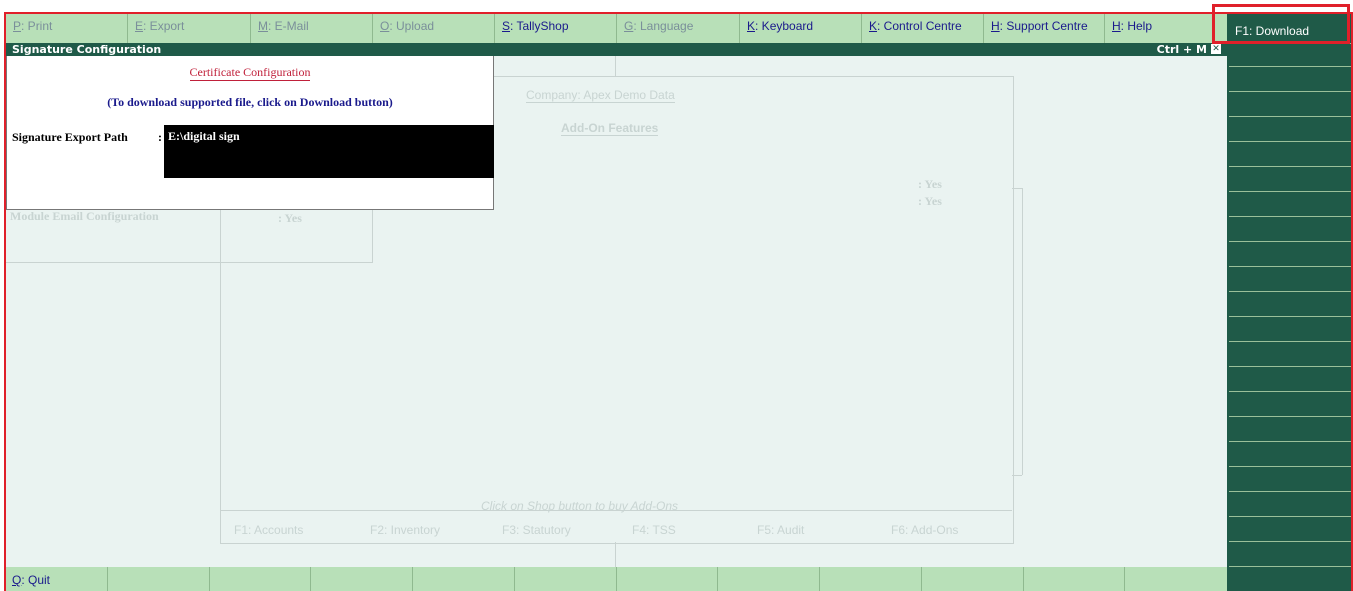 The height and width of the screenshot is (591, 1353). I want to click on right-button-panel: F1: Download, so click(1290, 302).